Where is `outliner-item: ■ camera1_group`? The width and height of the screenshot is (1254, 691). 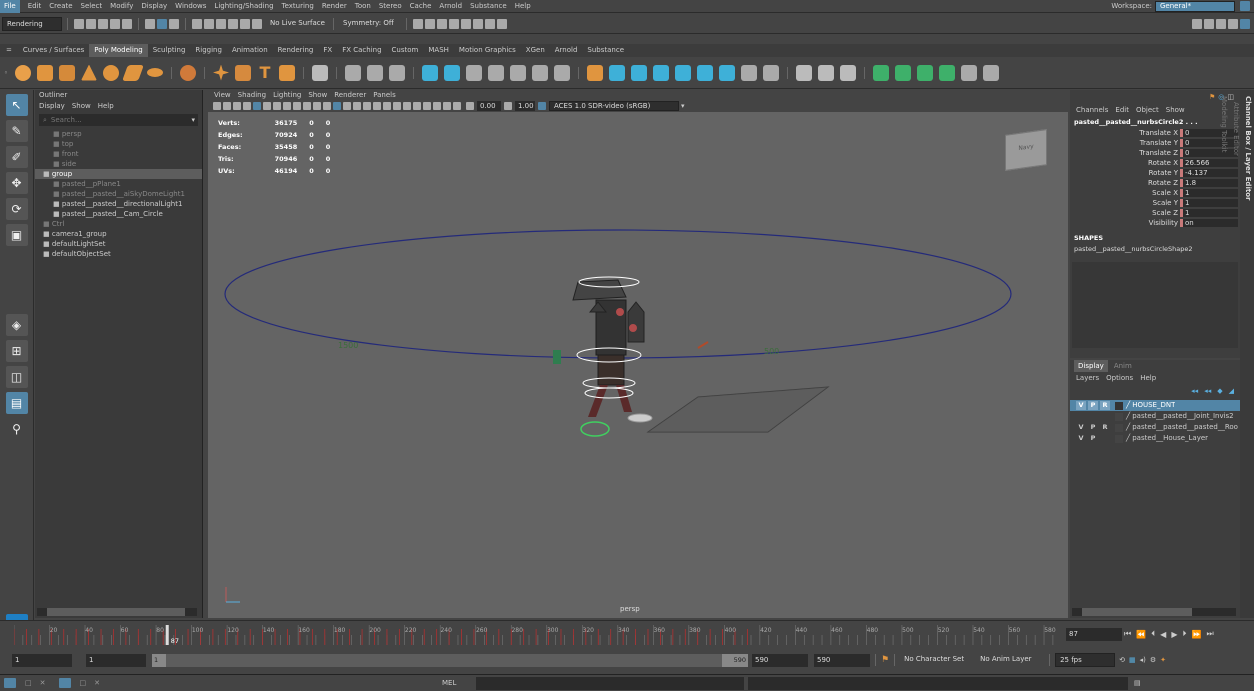
outliner-item: ■ camera1_group is located at coordinates (118, 234).